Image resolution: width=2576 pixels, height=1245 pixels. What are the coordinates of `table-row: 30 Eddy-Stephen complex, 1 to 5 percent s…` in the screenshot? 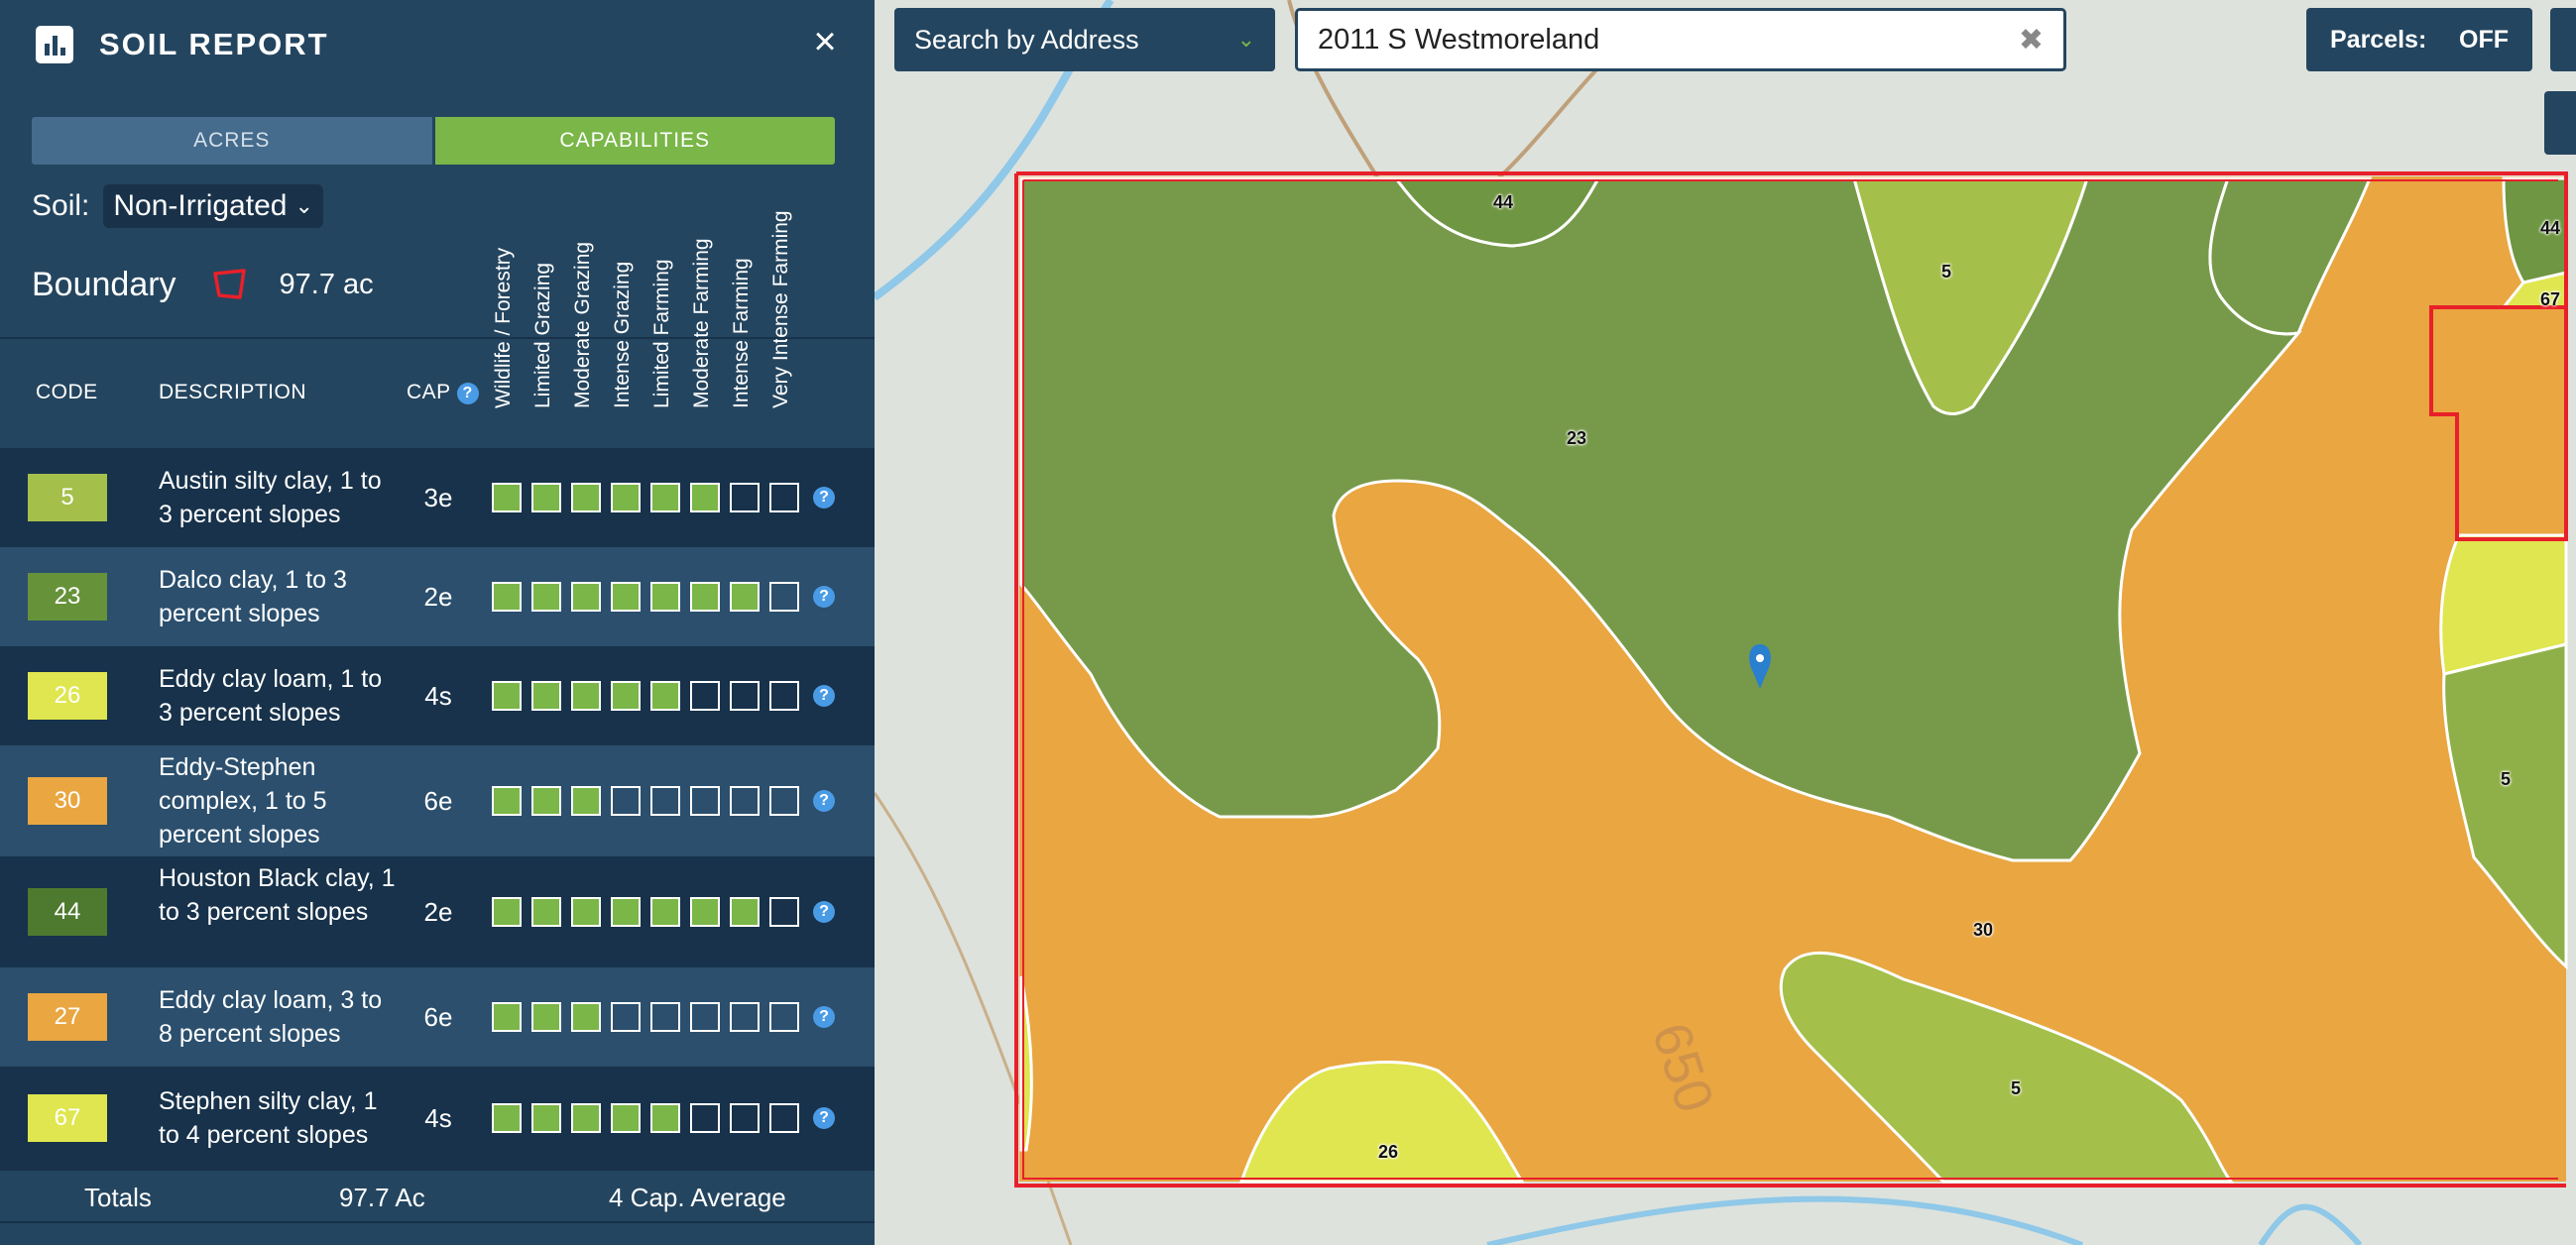 It's located at (438, 800).